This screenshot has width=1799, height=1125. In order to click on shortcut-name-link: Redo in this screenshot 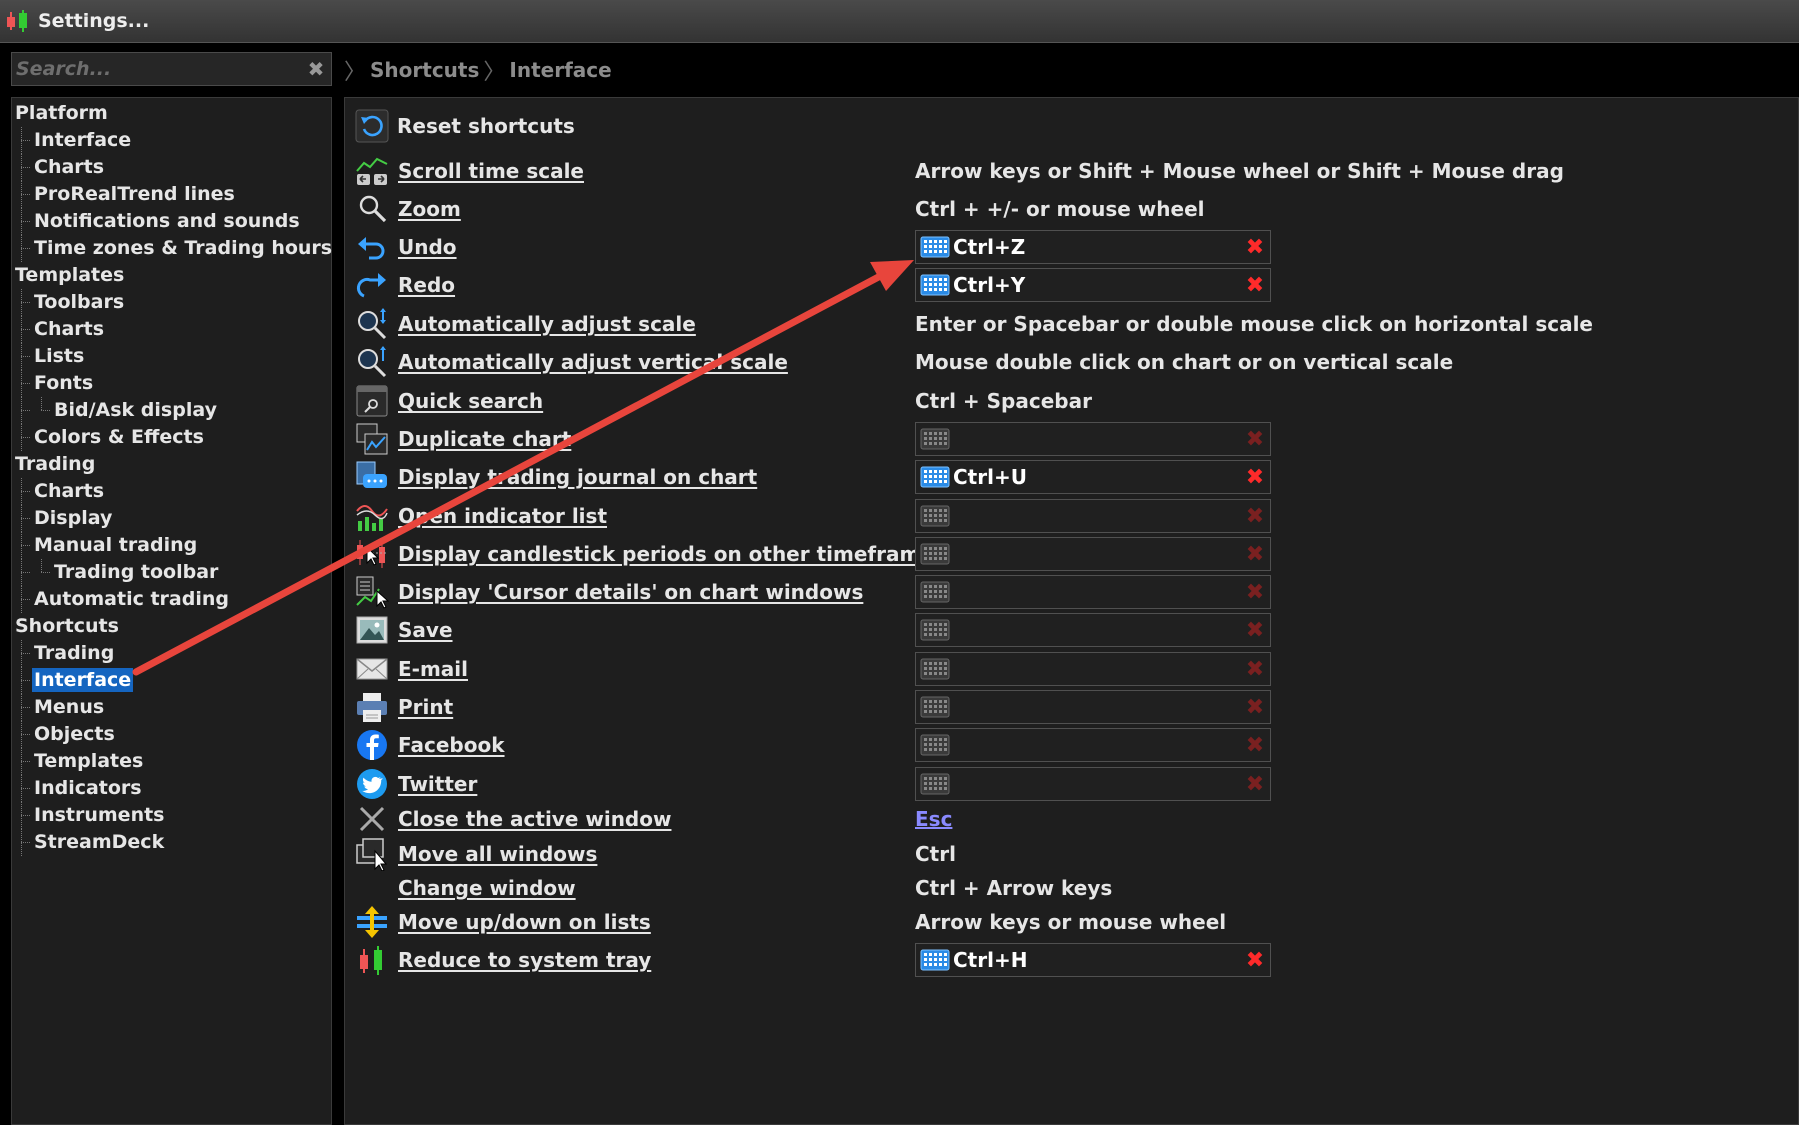, I will do `click(426, 285)`.